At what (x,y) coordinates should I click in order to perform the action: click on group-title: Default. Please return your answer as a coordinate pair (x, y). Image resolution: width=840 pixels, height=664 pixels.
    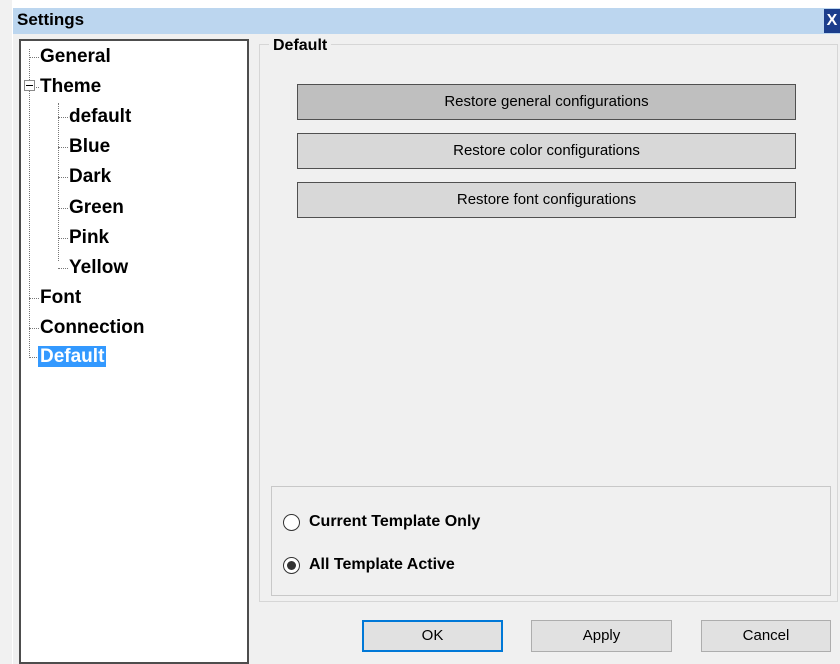
    Looking at the image, I should click on (300, 46).